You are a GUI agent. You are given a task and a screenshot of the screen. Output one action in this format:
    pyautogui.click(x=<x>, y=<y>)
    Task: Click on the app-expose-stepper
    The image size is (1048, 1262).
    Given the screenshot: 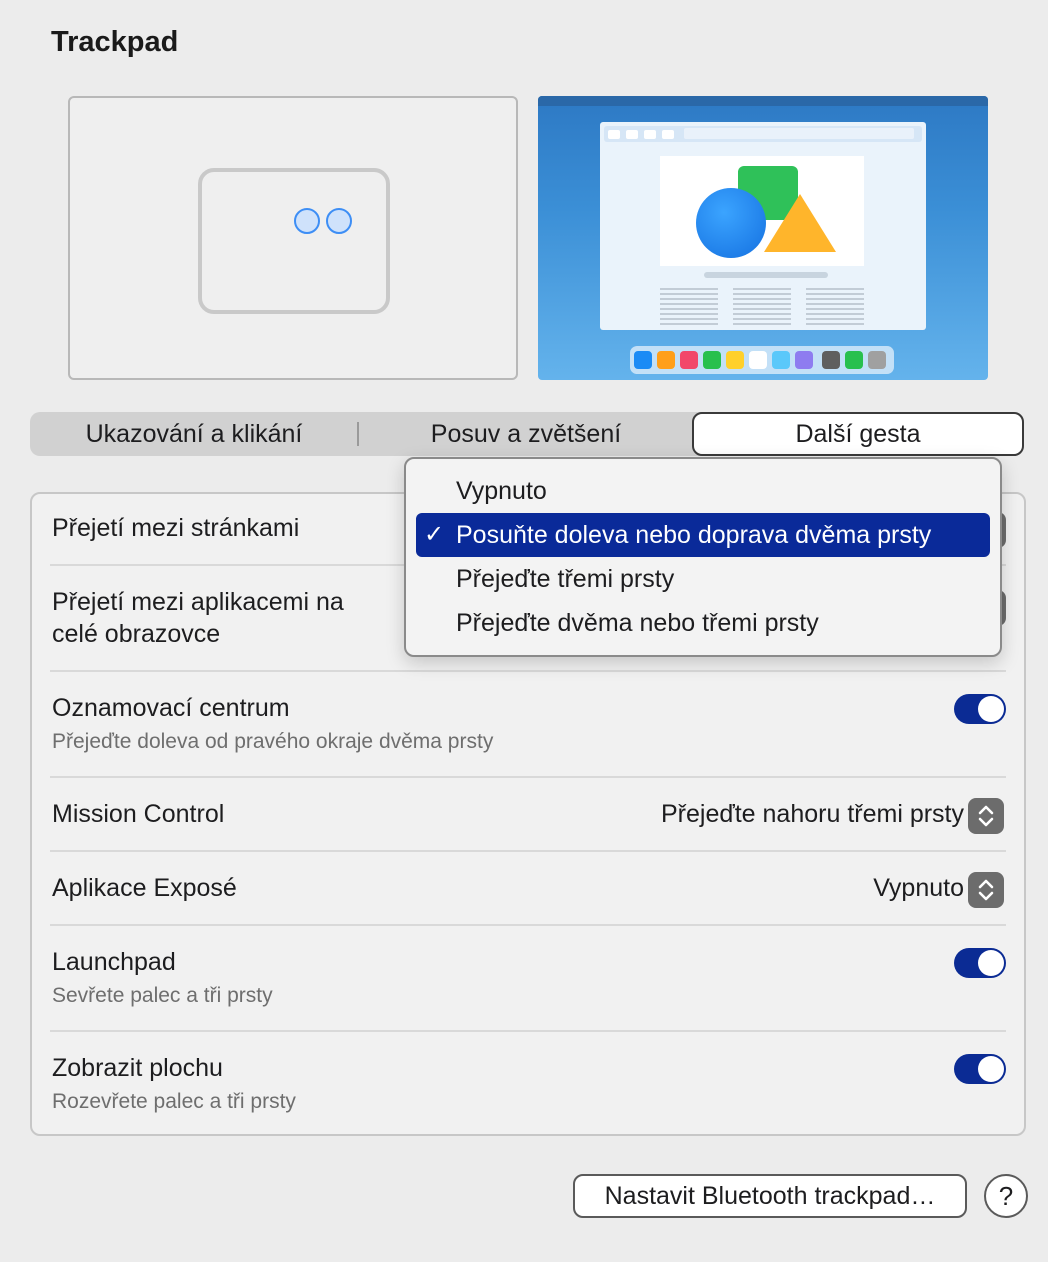 What is the action you would take?
    pyautogui.click(x=986, y=890)
    